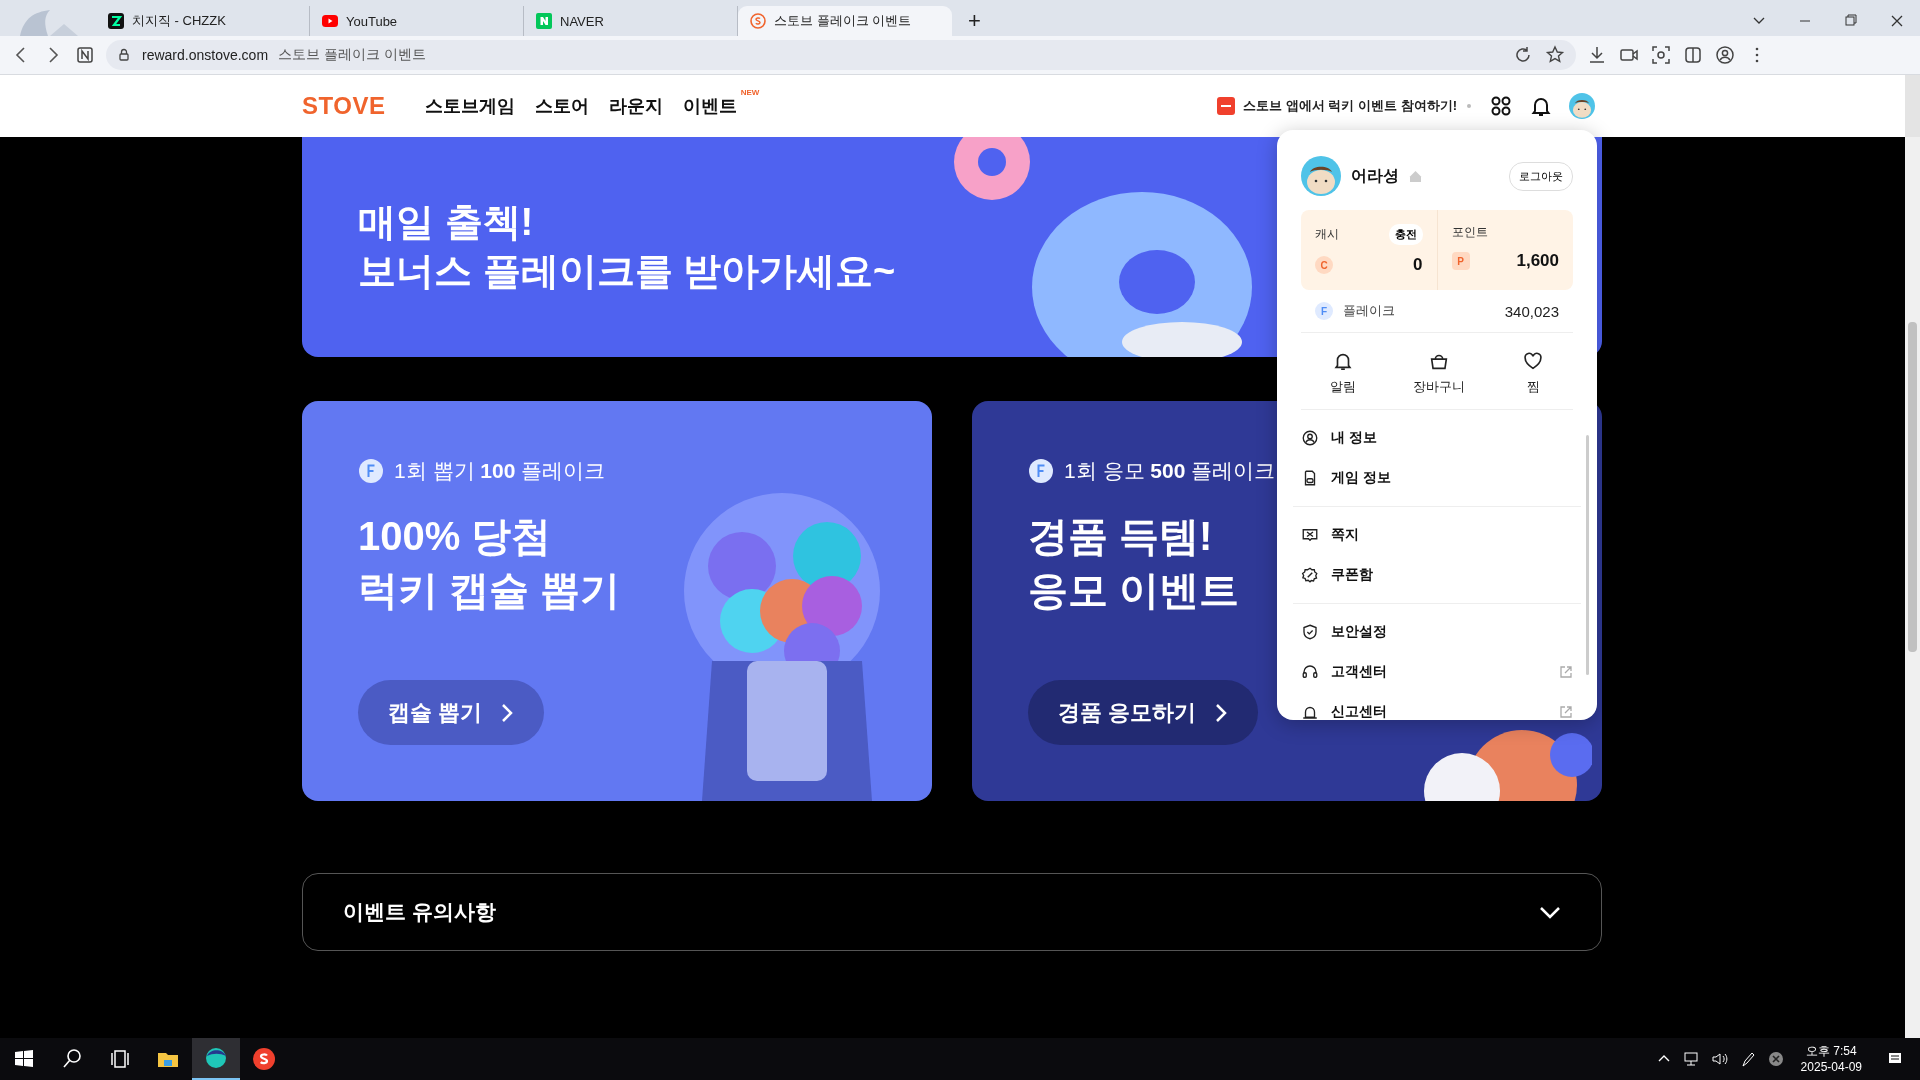 This screenshot has width=1920, height=1080. Describe the element at coordinates (1693, 55) in the screenshot. I see `split-view-icon` at that location.